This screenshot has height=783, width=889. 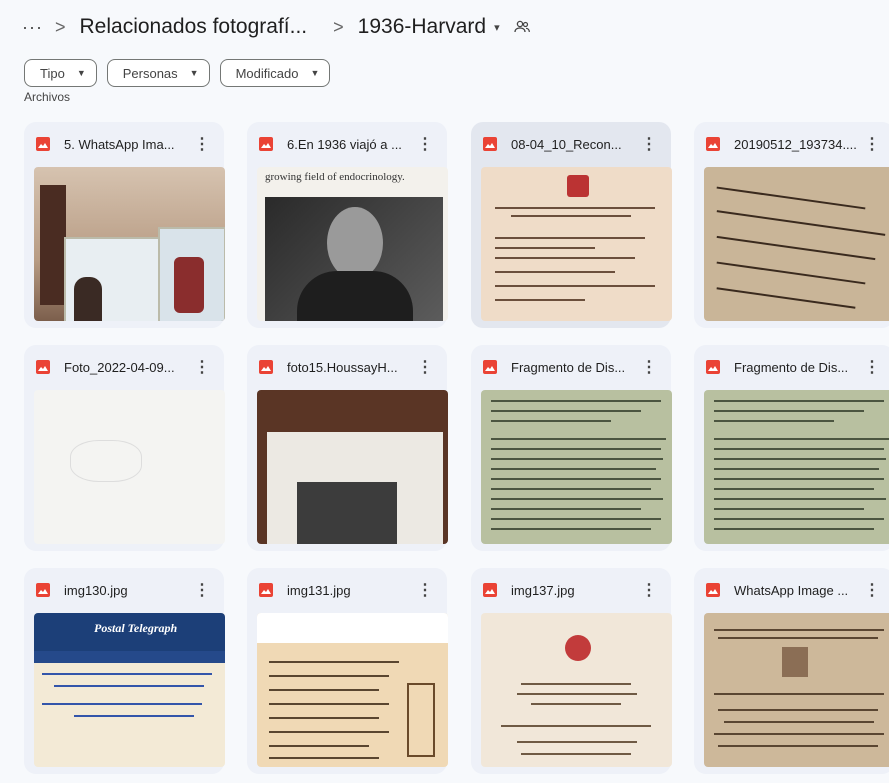 What do you see at coordinates (136, 628) in the screenshot?
I see `thumbnail-caption: Postal Telegraph` at bounding box center [136, 628].